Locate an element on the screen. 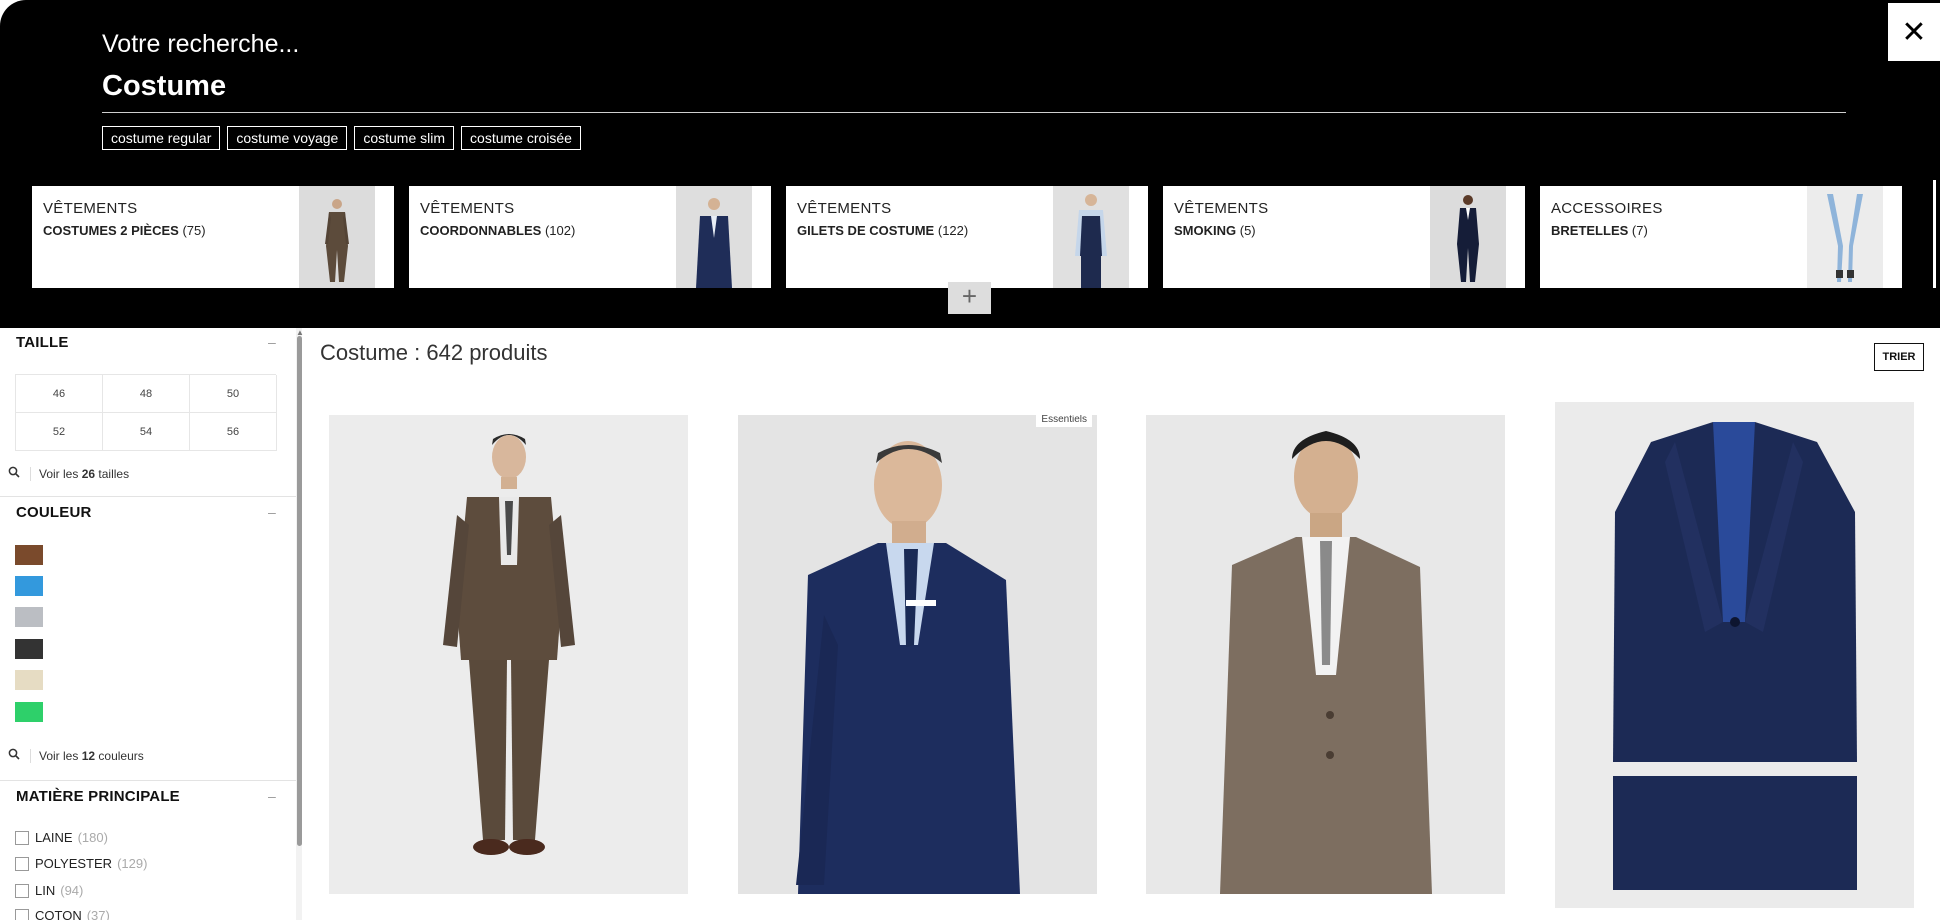 Image resolution: width=1940 pixels, height=920 pixels. category-name: COSTUMES 2 PIÈCES (75) is located at coordinates (124, 230).